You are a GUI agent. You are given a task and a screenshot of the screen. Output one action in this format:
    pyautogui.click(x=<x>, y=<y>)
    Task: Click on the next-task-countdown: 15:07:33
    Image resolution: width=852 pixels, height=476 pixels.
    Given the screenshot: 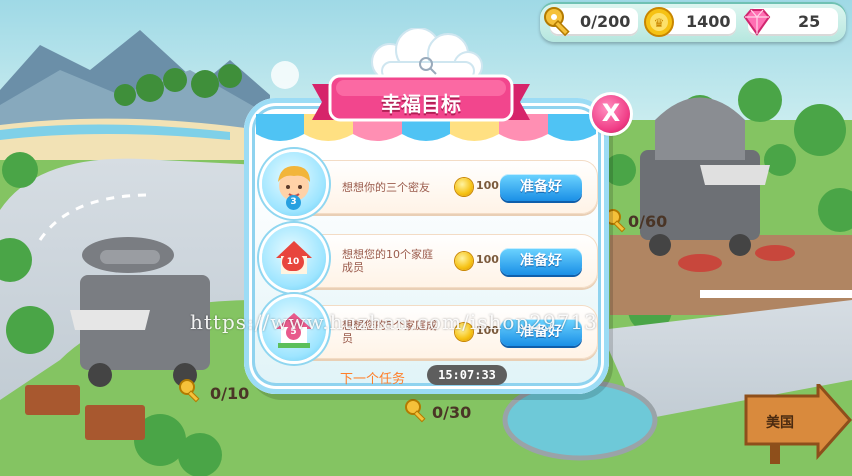 What is the action you would take?
    pyautogui.click(x=467, y=375)
    